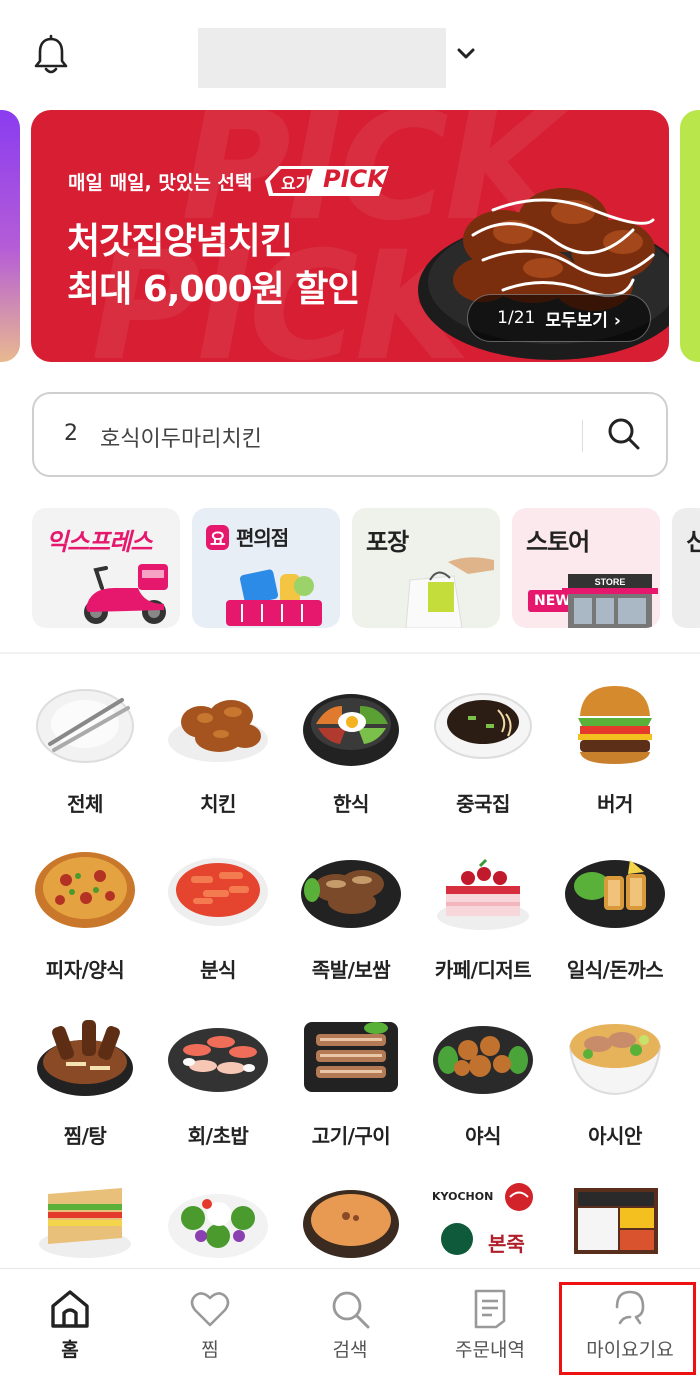 This screenshot has height=1377, width=700. Describe the element at coordinates (351, 1224) in the screenshot. I see `porridge-icon` at that location.